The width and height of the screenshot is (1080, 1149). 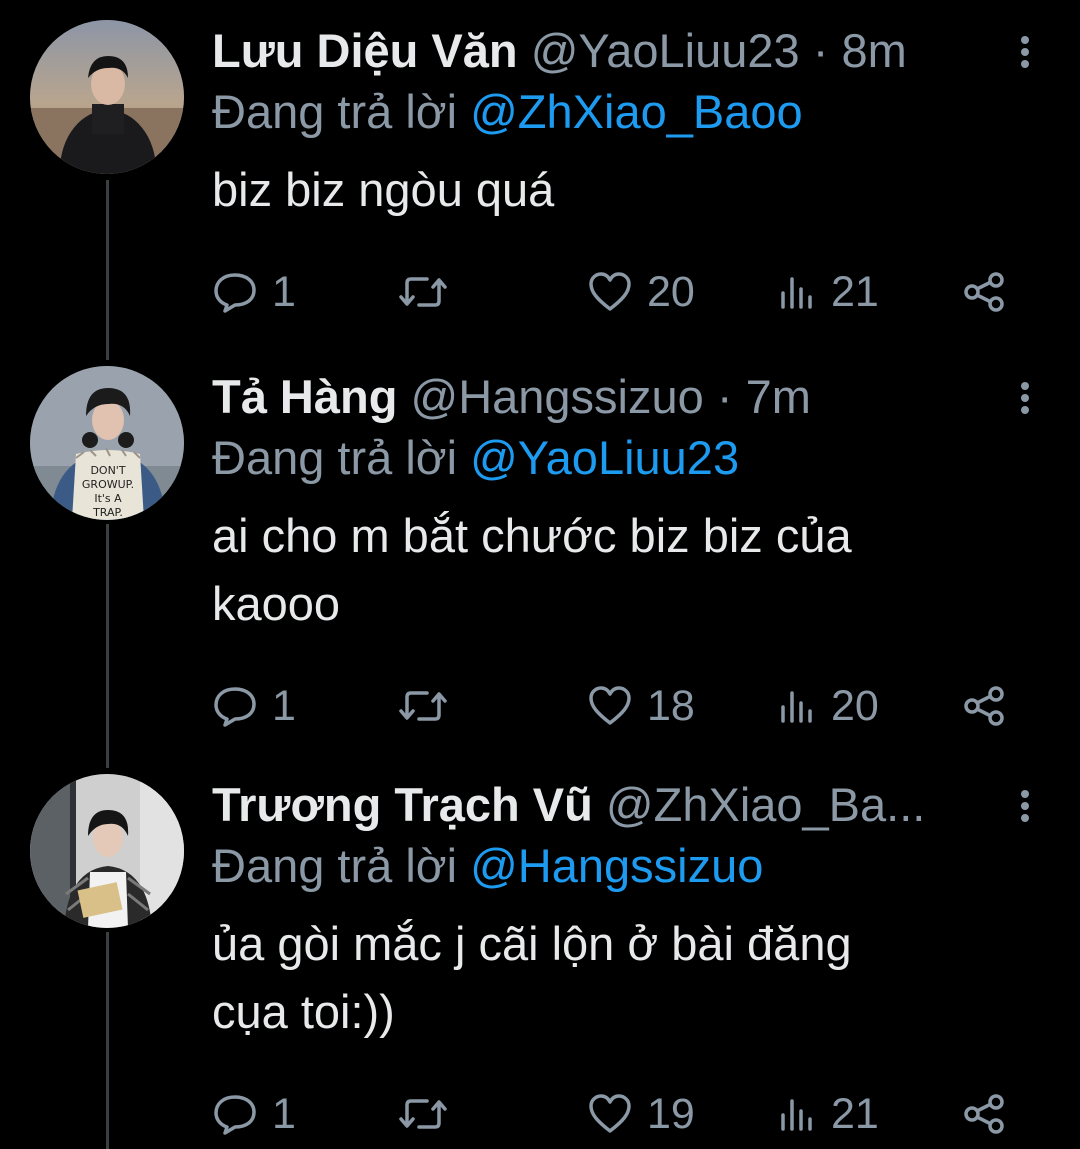 What do you see at coordinates (671, 291) in the screenshot?
I see `like-count: 20` at bounding box center [671, 291].